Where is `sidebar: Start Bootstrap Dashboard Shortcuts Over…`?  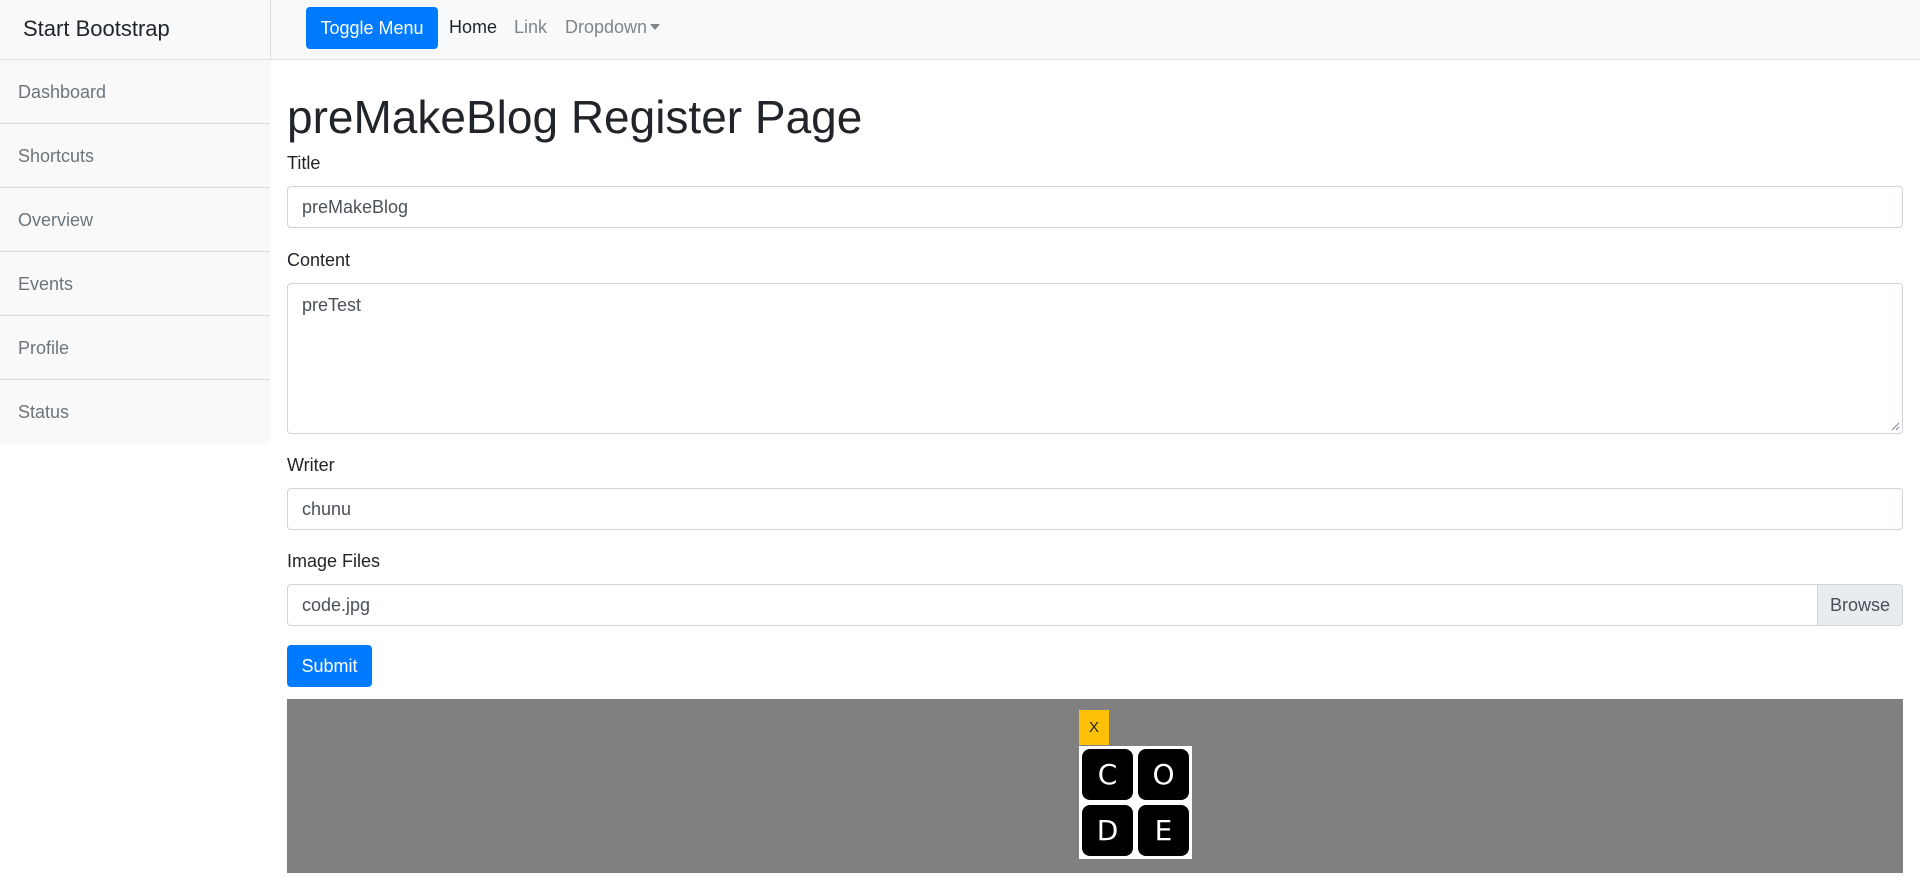
sidebar: Start Bootstrap Dashboard Shortcuts Over… is located at coordinates (135, 442).